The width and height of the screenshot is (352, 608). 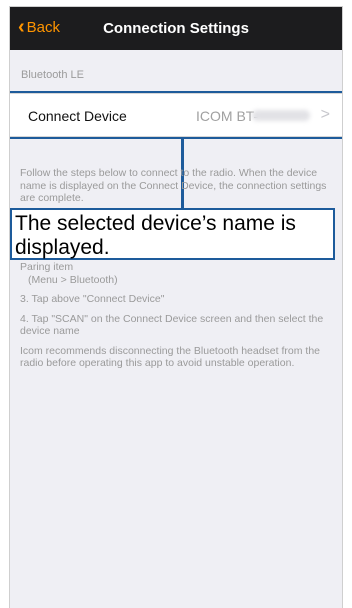 I want to click on navigation-bar: ‹ Back Connection Settings, so click(x=176, y=28).